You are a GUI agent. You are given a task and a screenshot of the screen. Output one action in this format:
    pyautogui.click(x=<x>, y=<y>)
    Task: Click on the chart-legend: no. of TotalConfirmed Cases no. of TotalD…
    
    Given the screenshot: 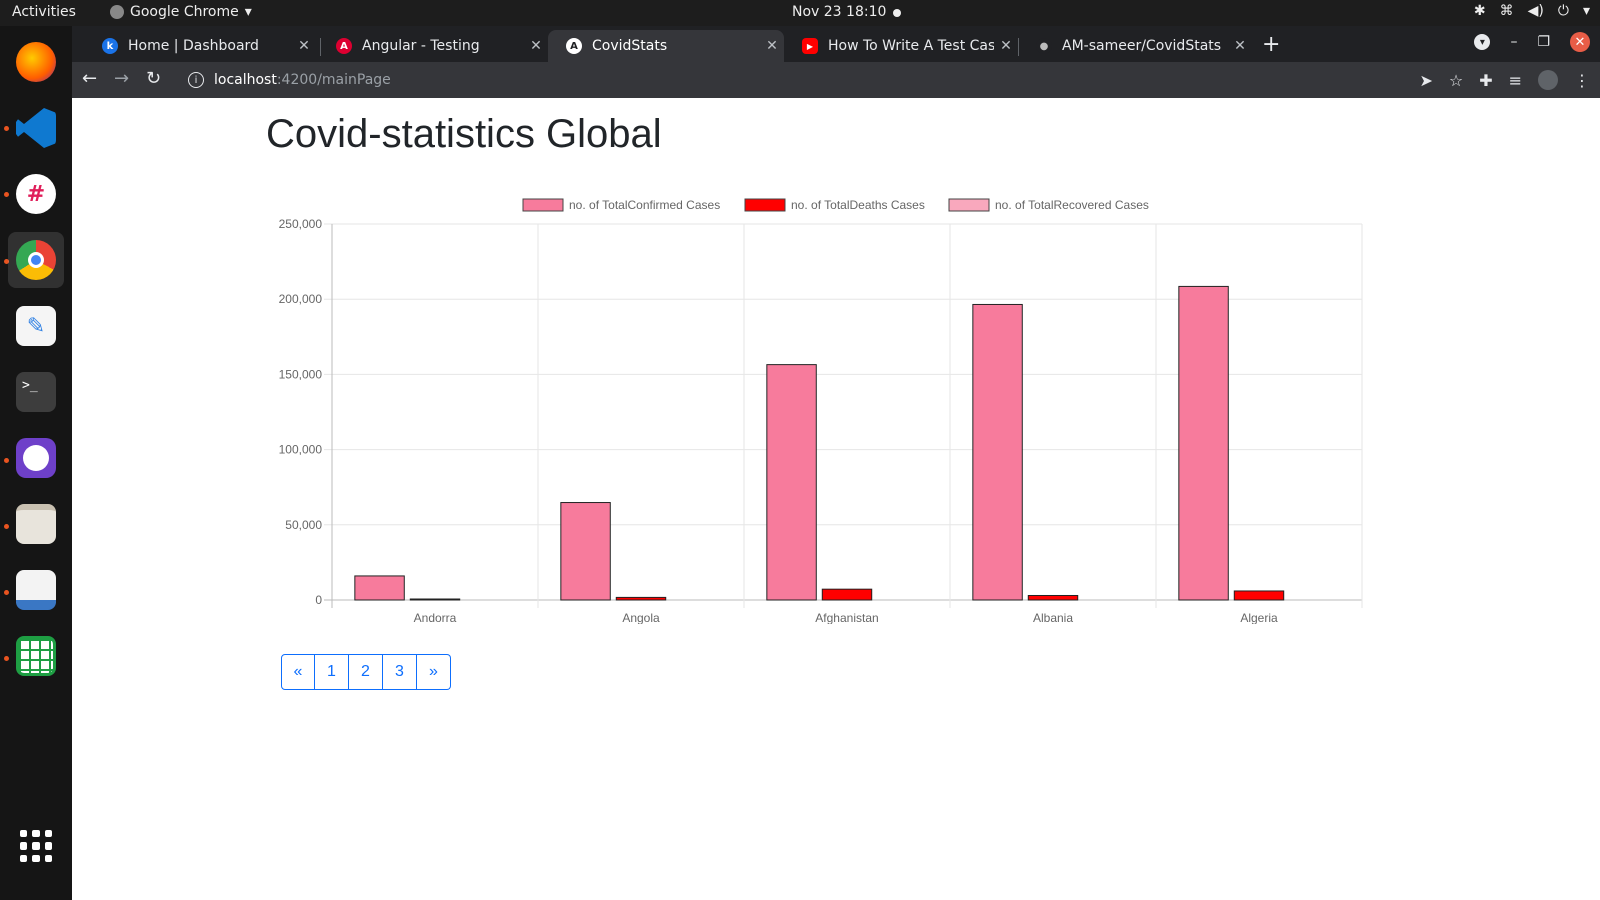 What is the action you would take?
    pyautogui.click(x=835, y=205)
    